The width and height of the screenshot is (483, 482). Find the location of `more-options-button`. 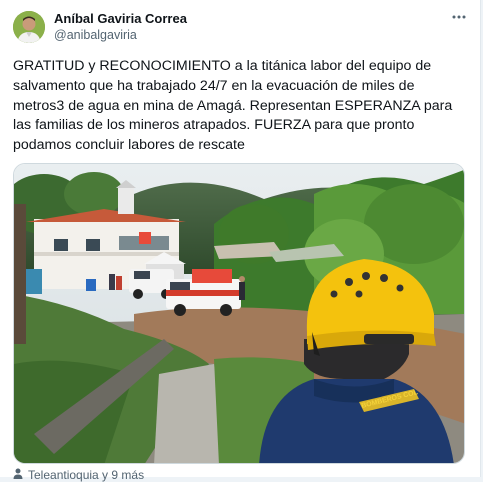

more-options-button is located at coordinates (459, 17).